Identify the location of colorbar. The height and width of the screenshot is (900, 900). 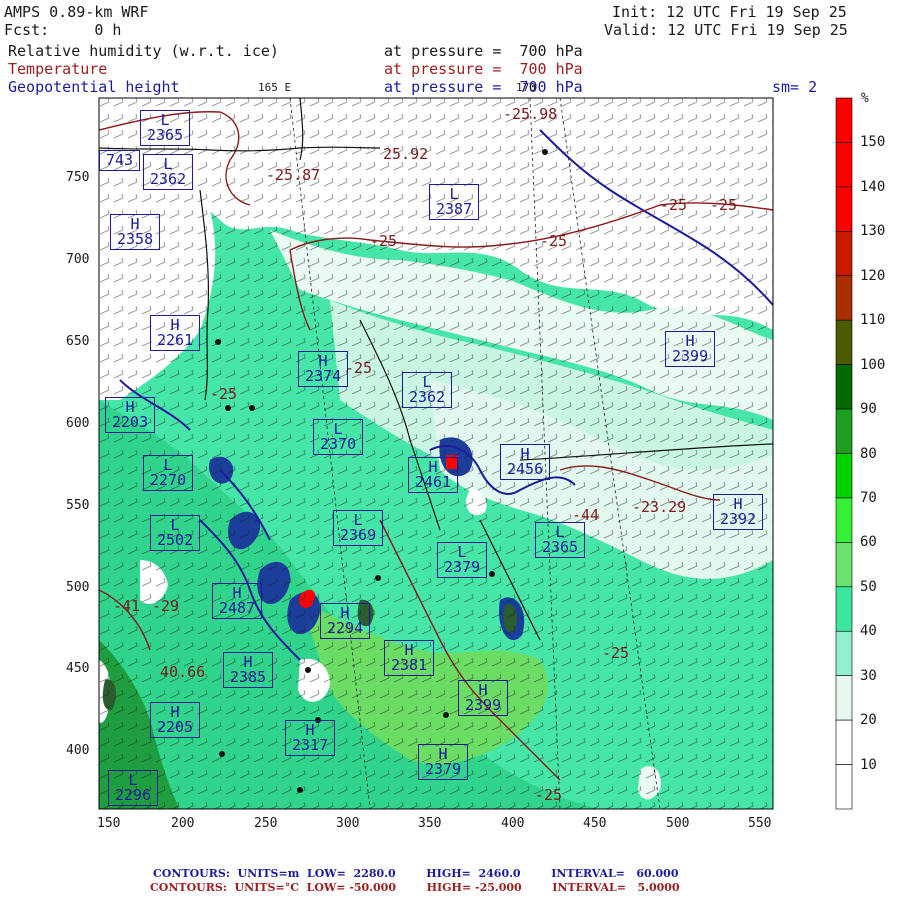
(844, 453).